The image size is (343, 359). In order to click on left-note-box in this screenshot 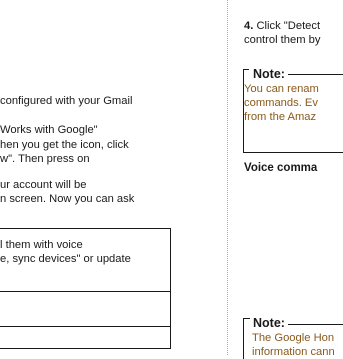, I will do `click(85, 320)`.